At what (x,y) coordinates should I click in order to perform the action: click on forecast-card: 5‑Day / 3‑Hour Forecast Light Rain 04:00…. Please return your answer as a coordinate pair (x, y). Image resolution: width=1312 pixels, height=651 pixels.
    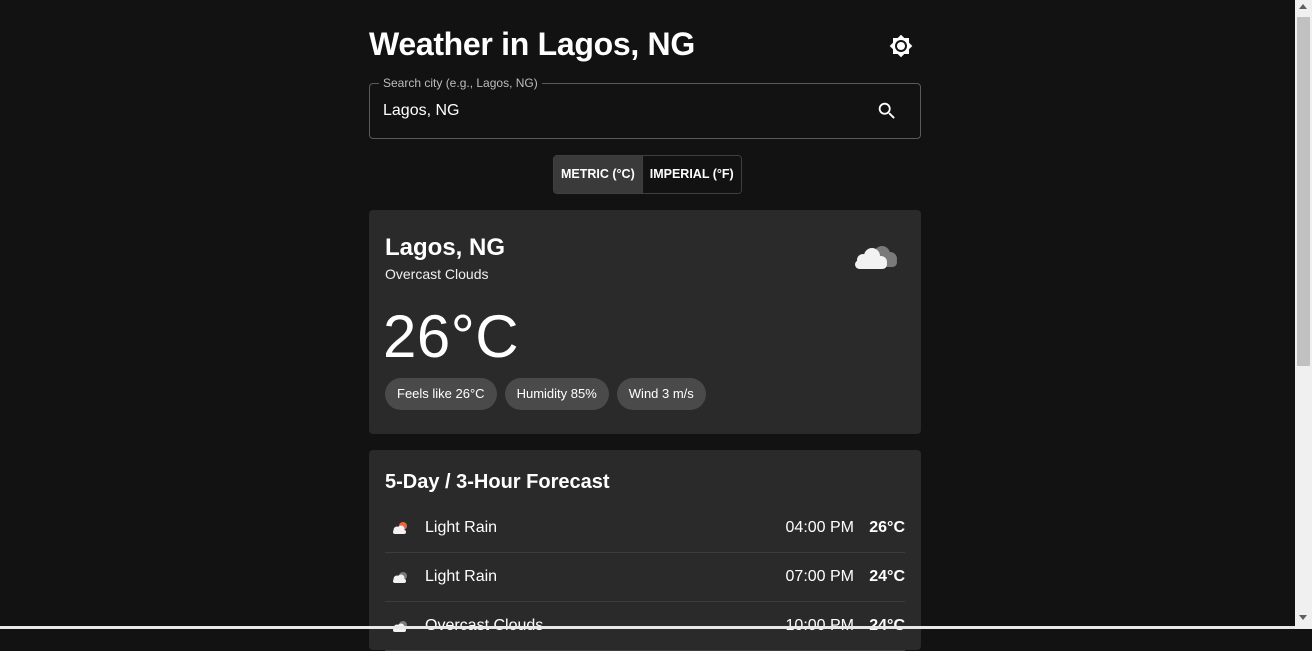
    Looking at the image, I should click on (645, 550).